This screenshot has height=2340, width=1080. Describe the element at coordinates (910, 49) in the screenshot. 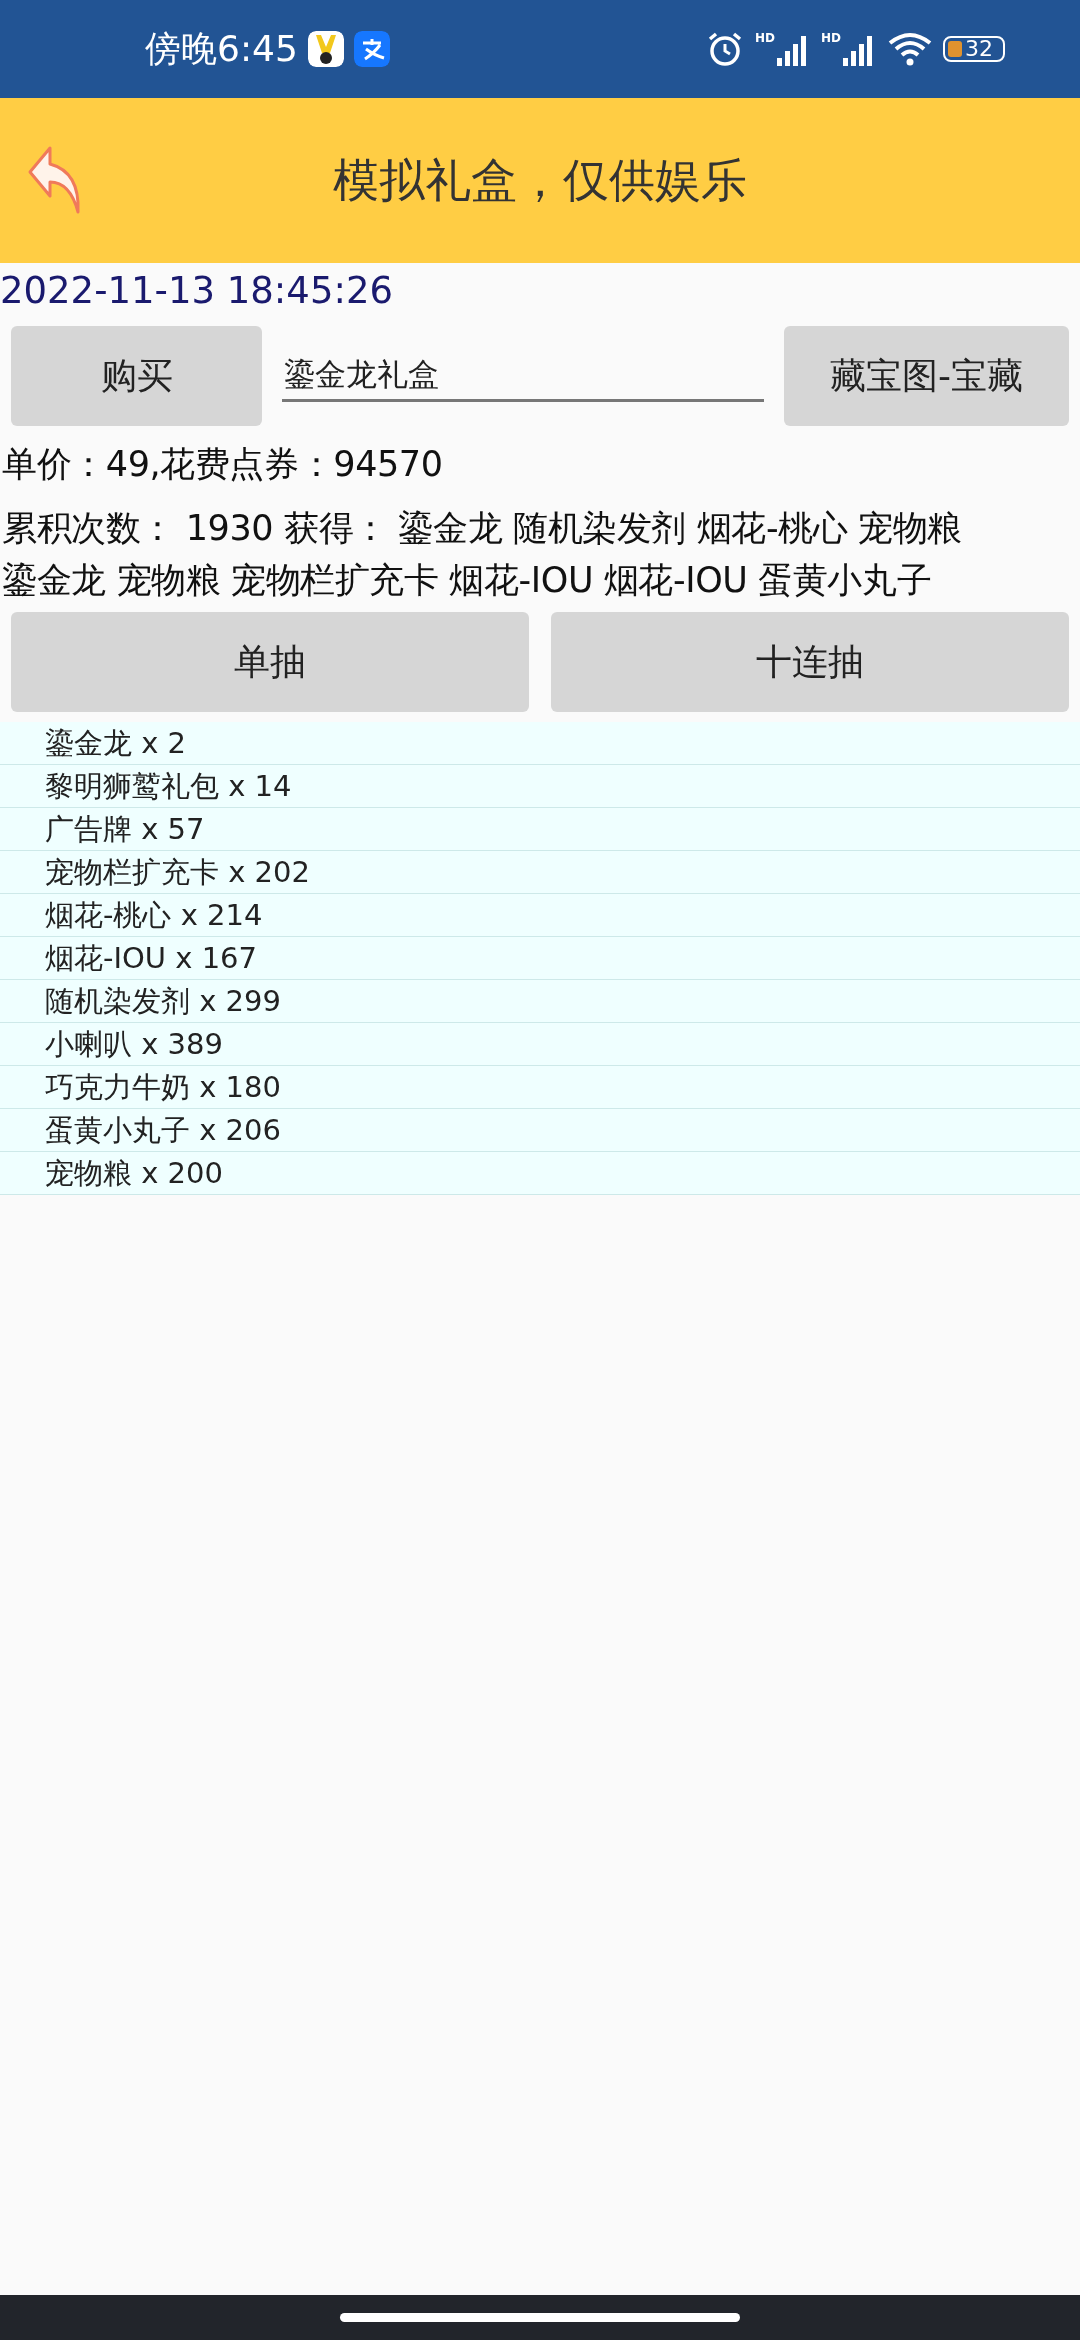

I see `wifi-icon` at that location.